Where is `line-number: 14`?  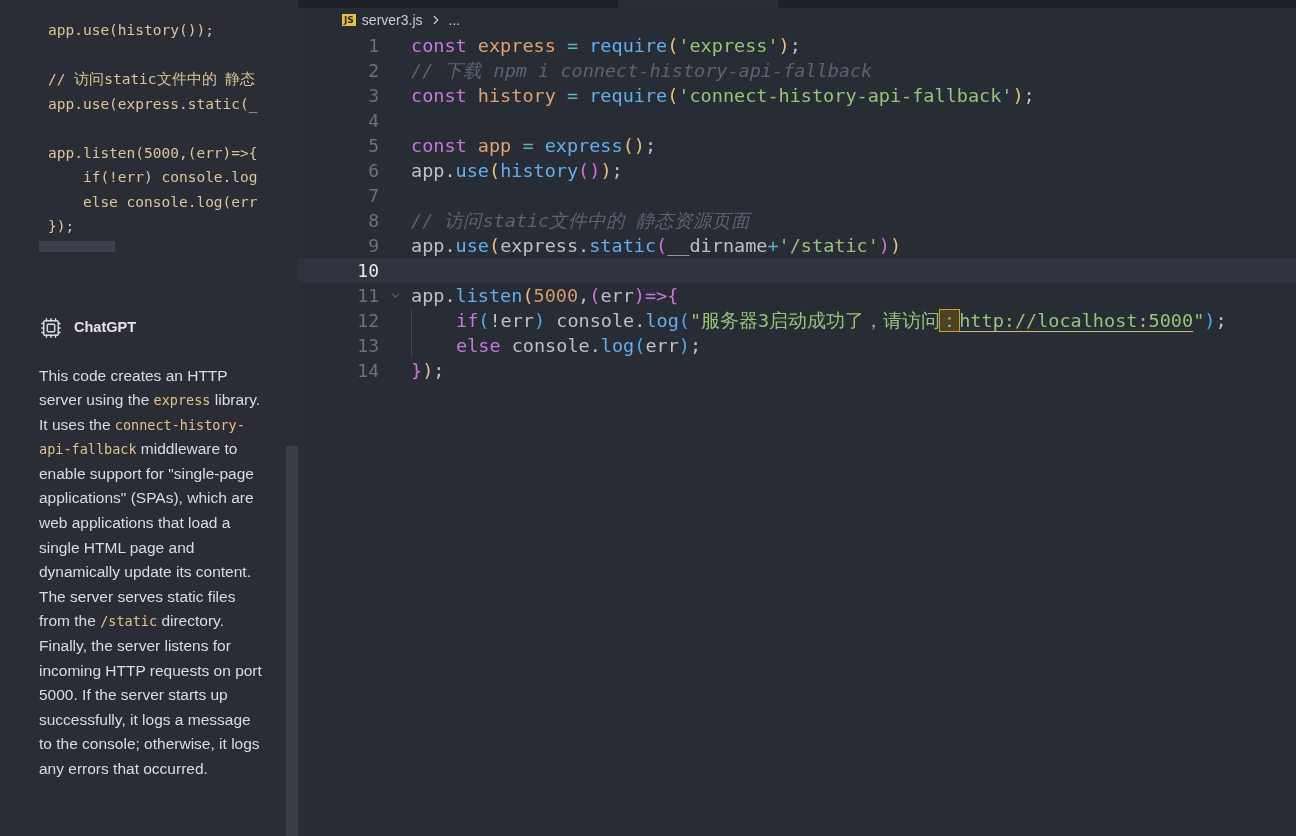
line-number: 14 is located at coordinates (367, 371).